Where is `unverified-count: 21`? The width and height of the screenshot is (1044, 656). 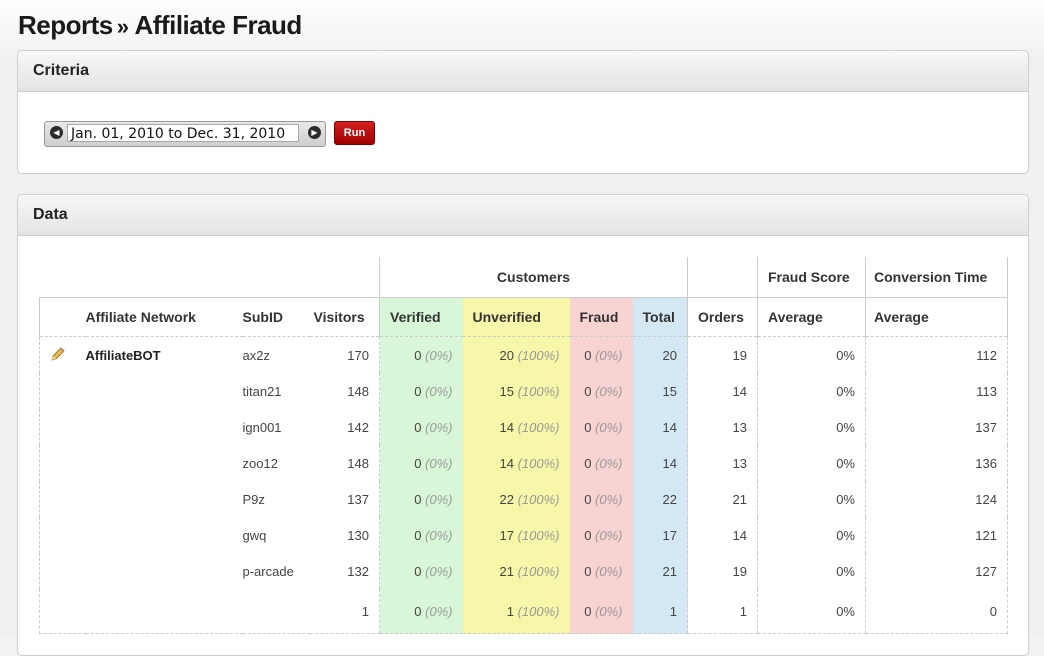 unverified-count: 21 is located at coordinates (506, 571).